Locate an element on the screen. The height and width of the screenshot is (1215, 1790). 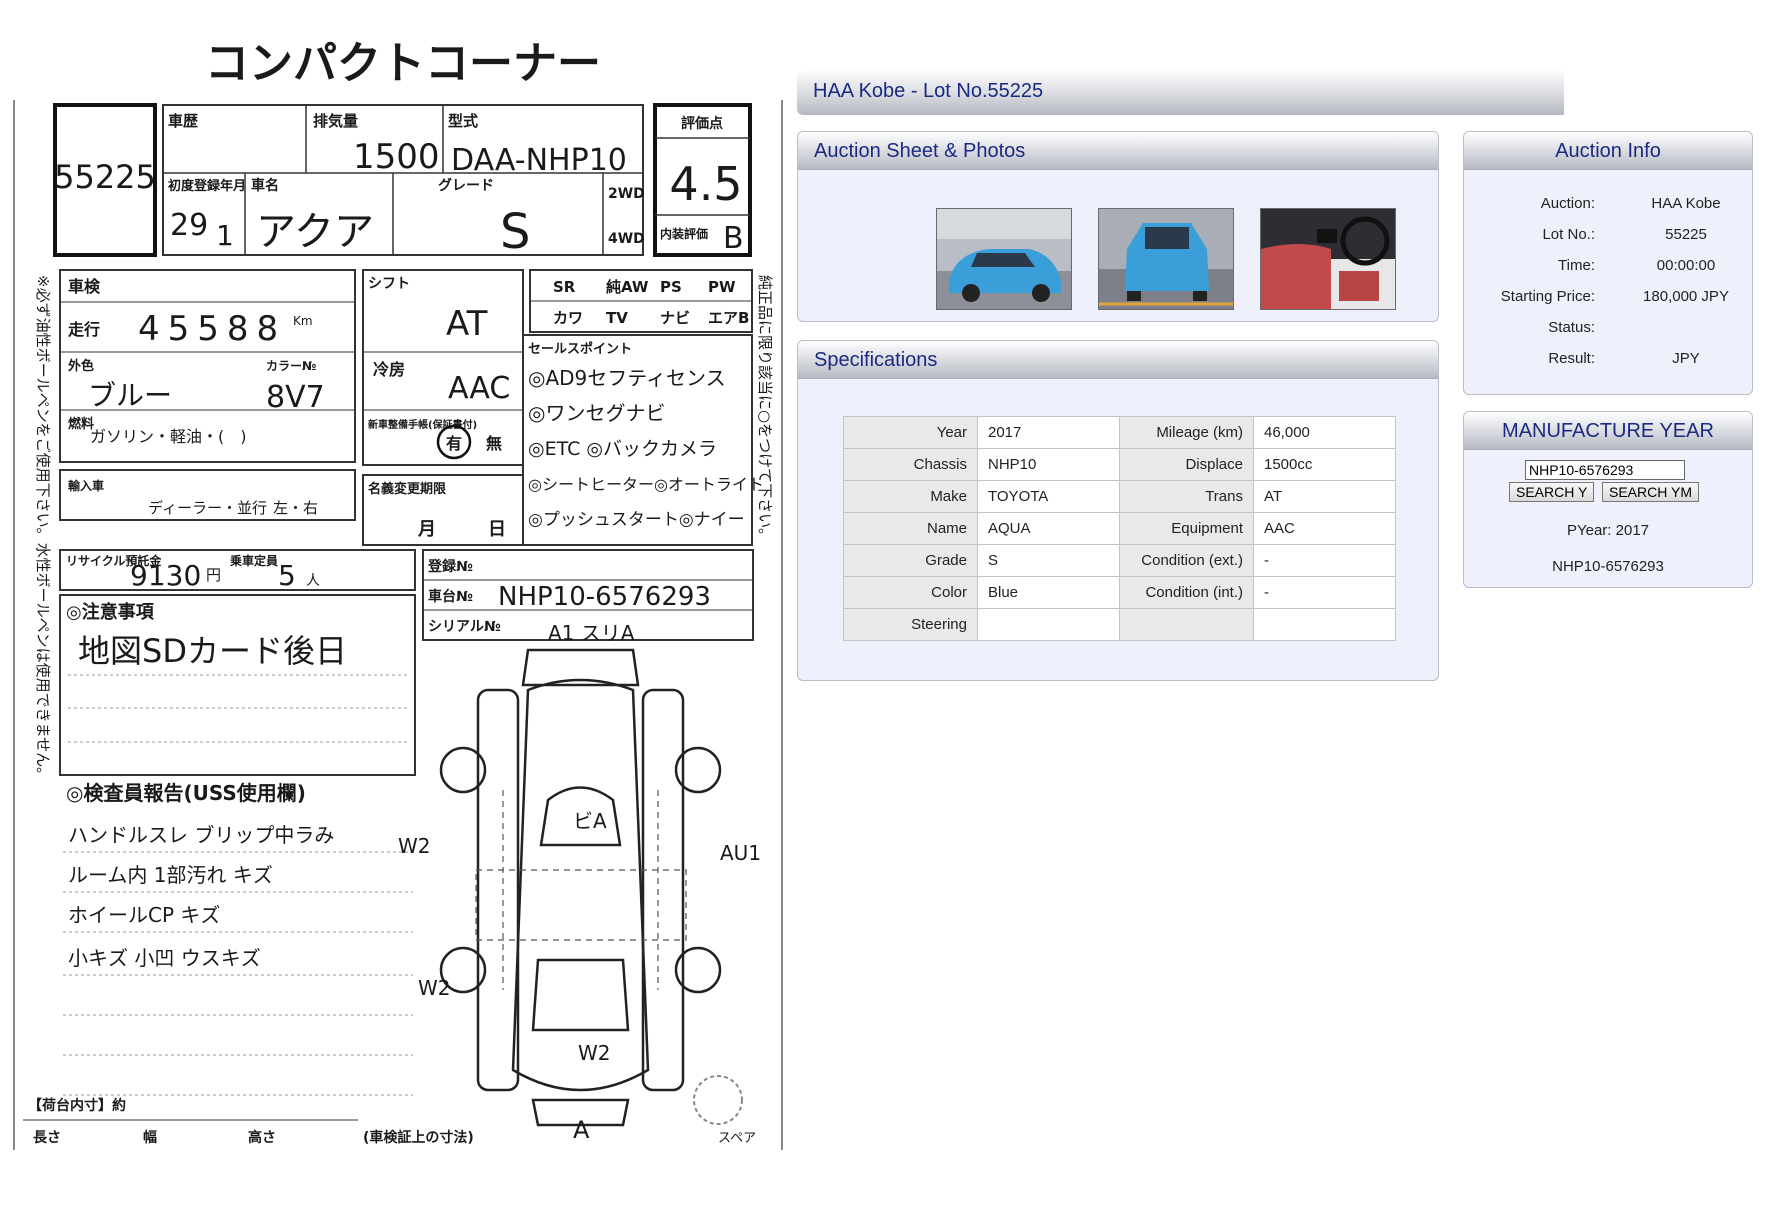
sheet-notes: 地図SDカード後日 is located at coordinates (212, 651).